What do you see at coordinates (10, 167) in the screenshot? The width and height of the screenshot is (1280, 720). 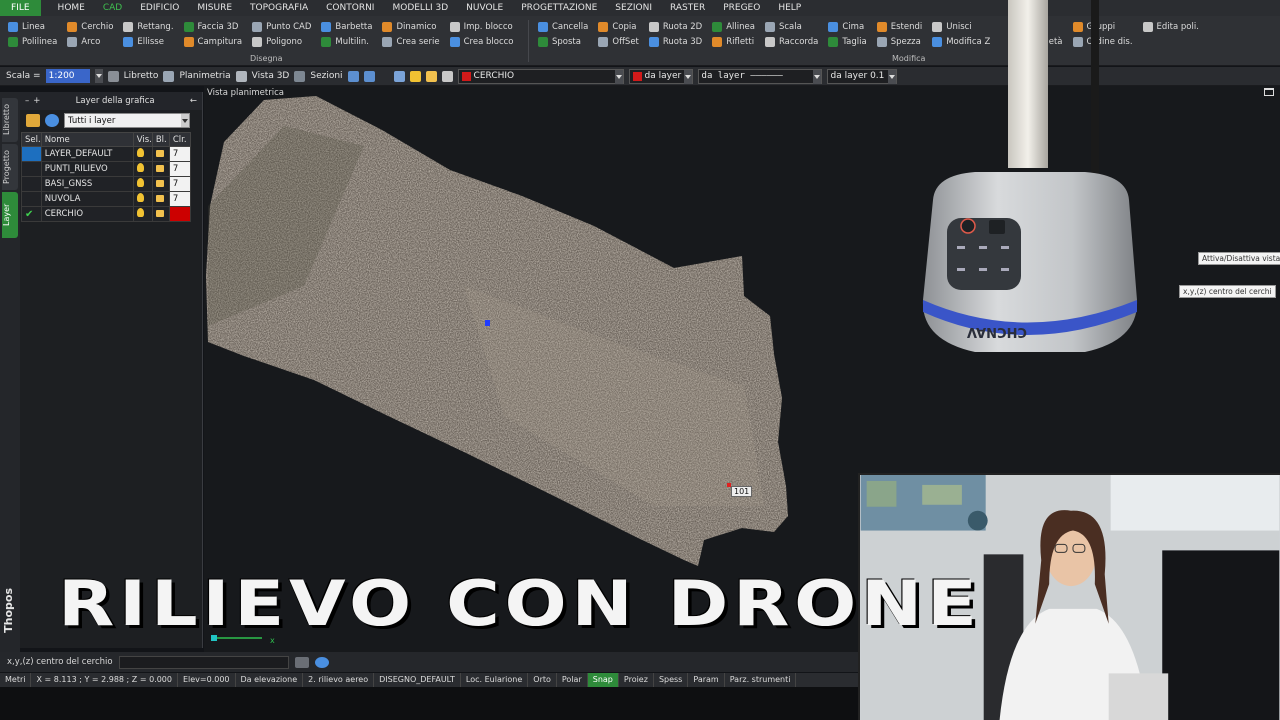 I see `tab-progetto: Progetto` at bounding box center [10, 167].